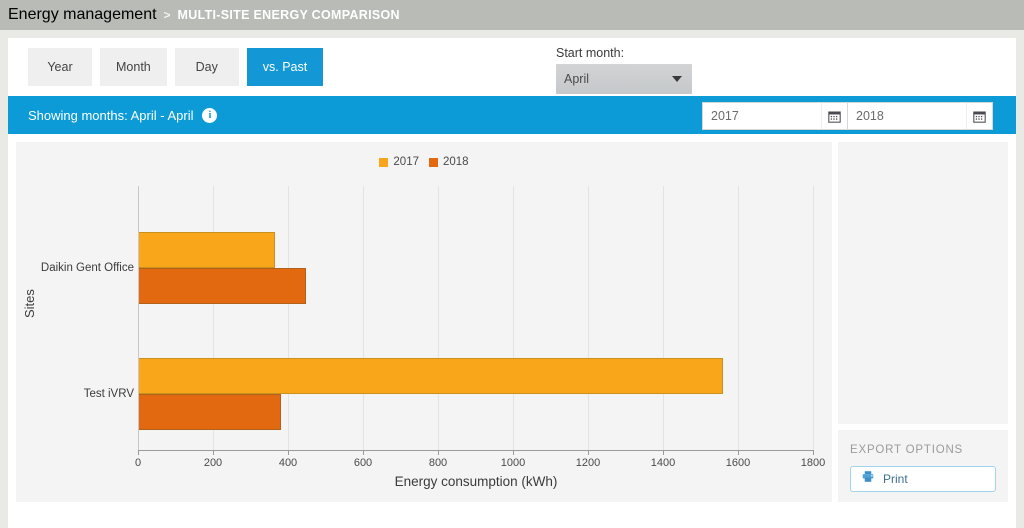  Describe the element at coordinates (288, 15) in the screenshot. I see `page-title: MULTI-SITE ENERGY COMPARISON` at that location.